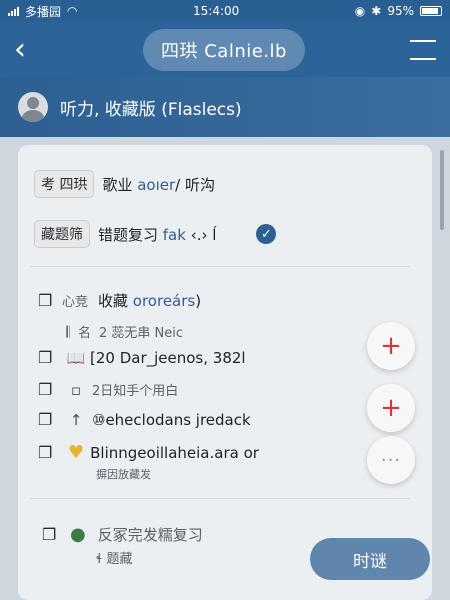  I want to click on check-icon: ✓, so click(266, 234).